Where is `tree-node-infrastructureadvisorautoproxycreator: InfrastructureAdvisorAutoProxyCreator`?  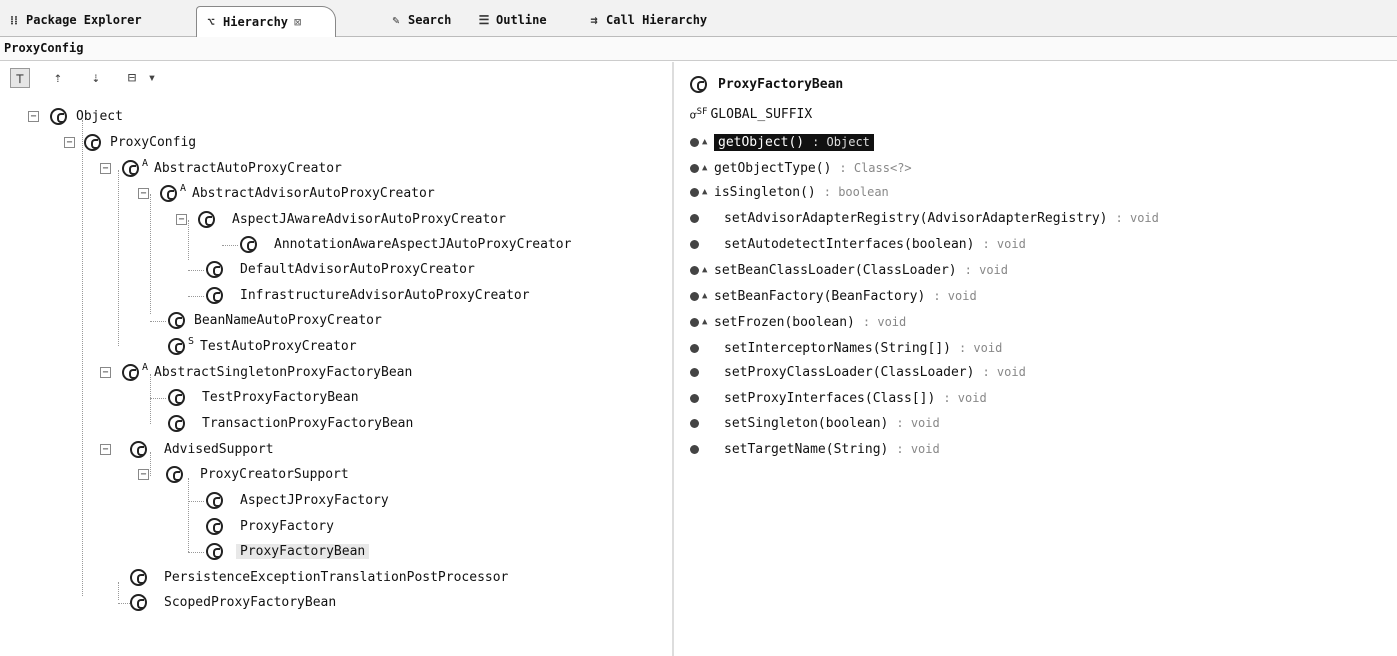 tree-node-infrastructureadvisorautoproxycreator: InfrastructureAdvisorAutoProxyCreator is located at coordinates (368, 295).